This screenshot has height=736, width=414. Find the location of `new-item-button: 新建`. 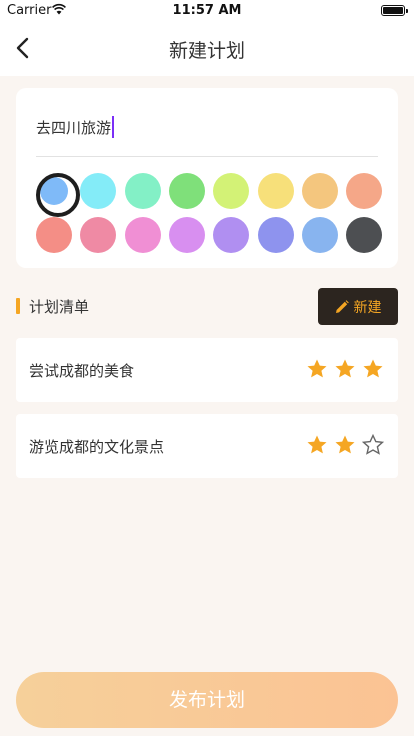

new-item-button: 新建 is located at coordinates (358, 306).